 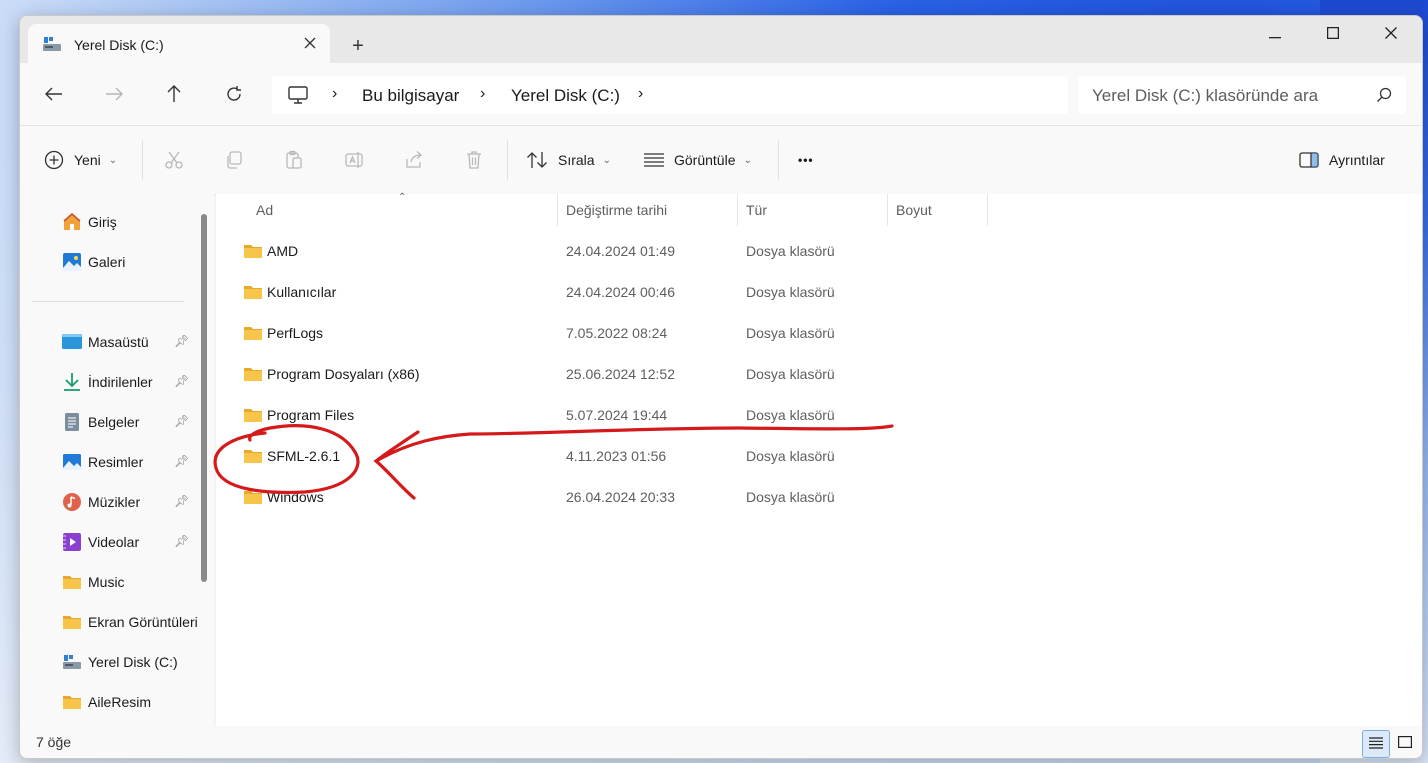 What do you see at coordinates (295, 333) in the screenshot?
I see `file-name: PerfLogs` at bounding box center [295, 333].